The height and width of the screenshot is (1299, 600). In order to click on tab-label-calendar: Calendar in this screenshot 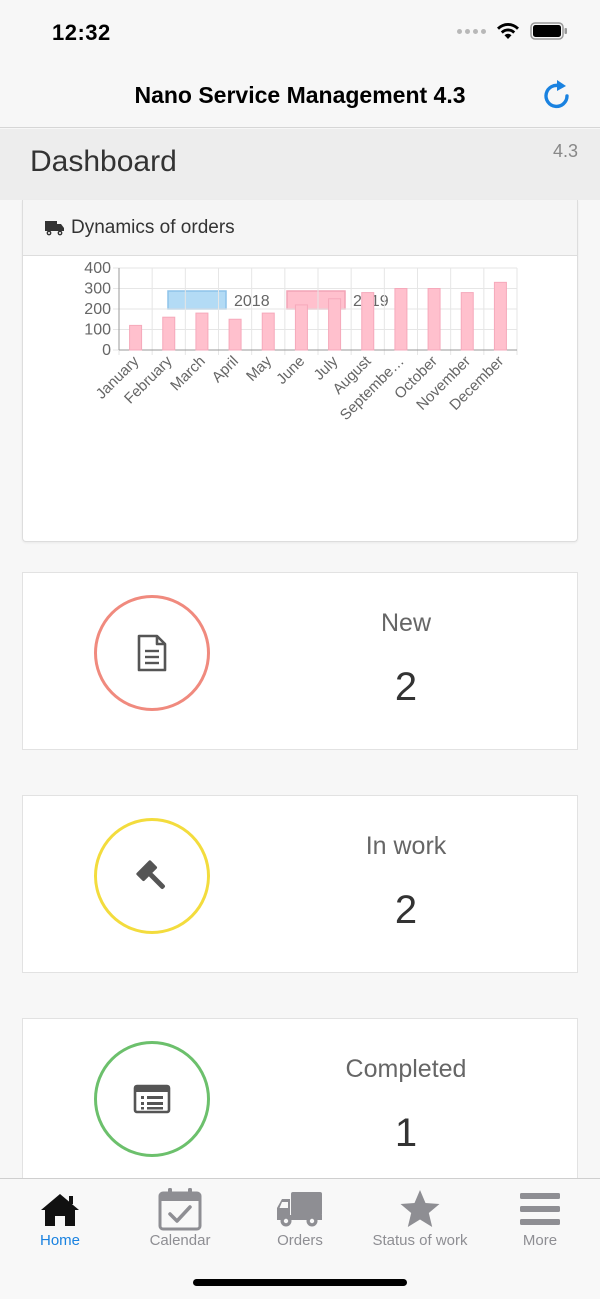, I will do `click(180, 1240)`.